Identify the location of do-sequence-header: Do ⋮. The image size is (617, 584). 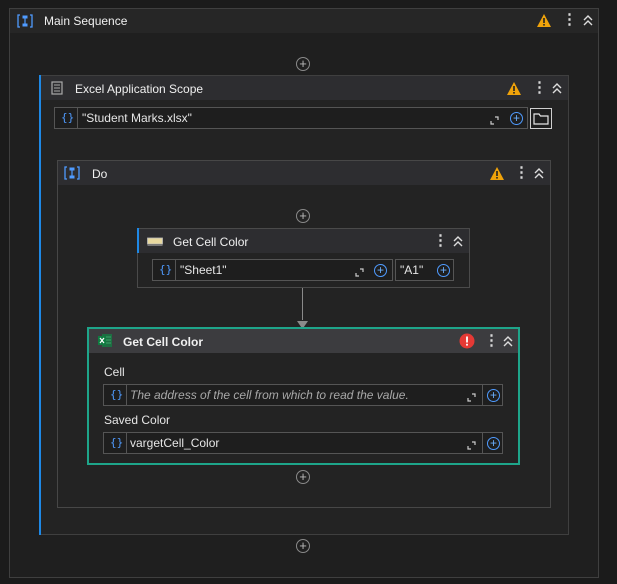
(304, 173).